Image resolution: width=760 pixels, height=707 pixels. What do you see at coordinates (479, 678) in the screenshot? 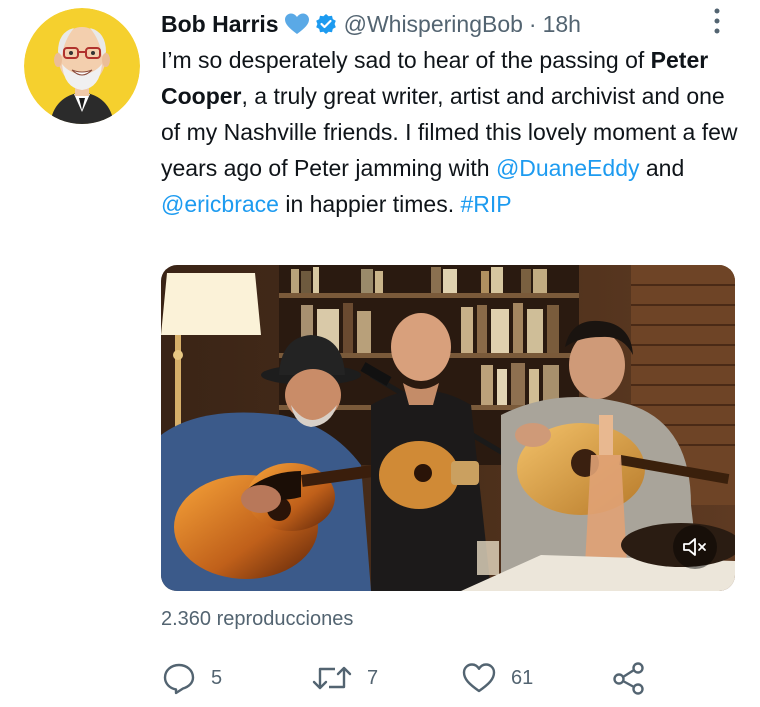
I see `heart-icon` at bounding box center [479, 678].